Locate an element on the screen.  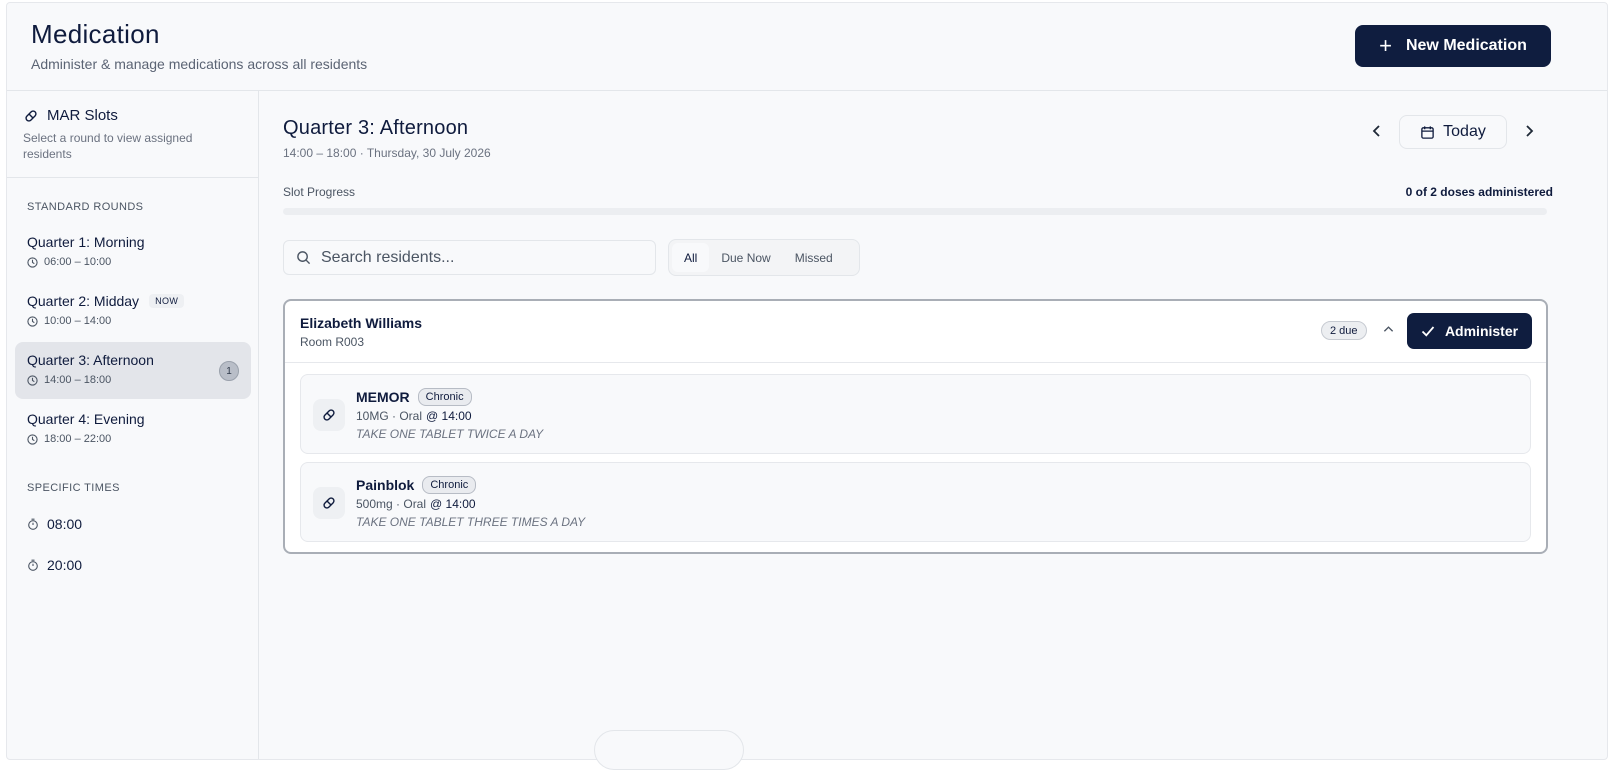
chevron-up-icon is located at coordinates (1388, 329).